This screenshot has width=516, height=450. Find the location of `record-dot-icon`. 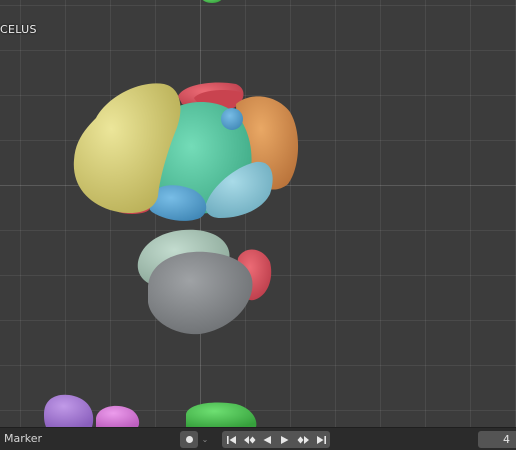

record-dot-icon is located at coordinates (189, 439).